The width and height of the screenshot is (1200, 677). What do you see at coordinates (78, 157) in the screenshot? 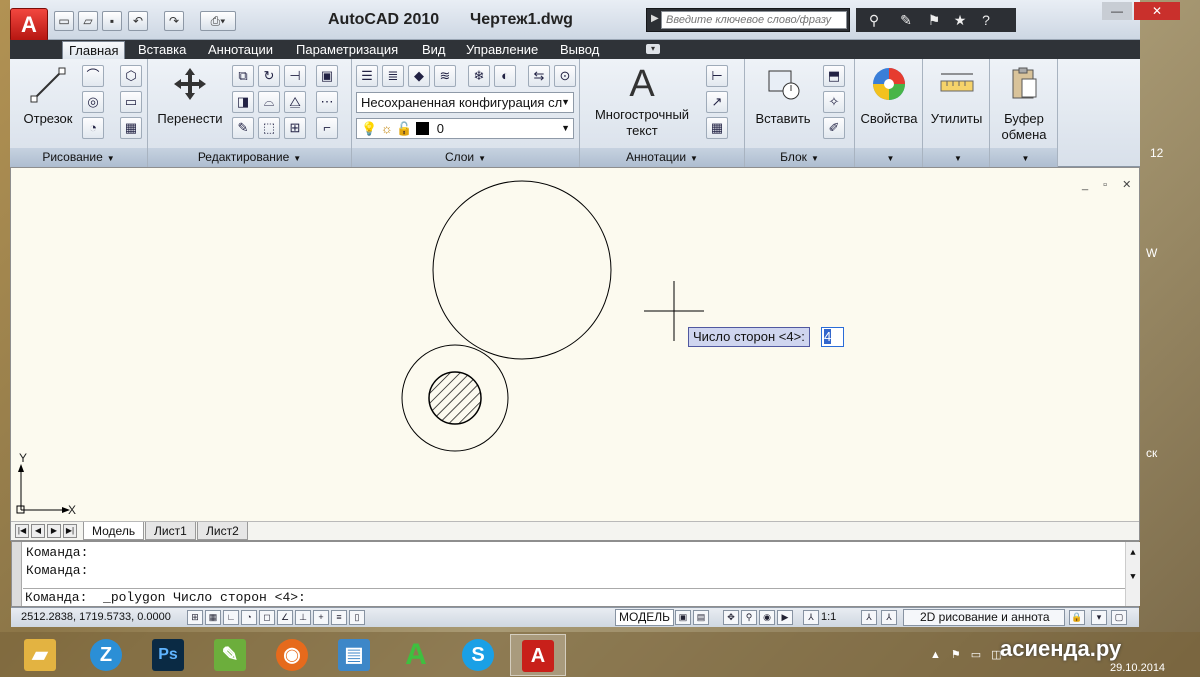
I see `panel-draw-title: Рисование ▼` at bounding box center [78, 157].